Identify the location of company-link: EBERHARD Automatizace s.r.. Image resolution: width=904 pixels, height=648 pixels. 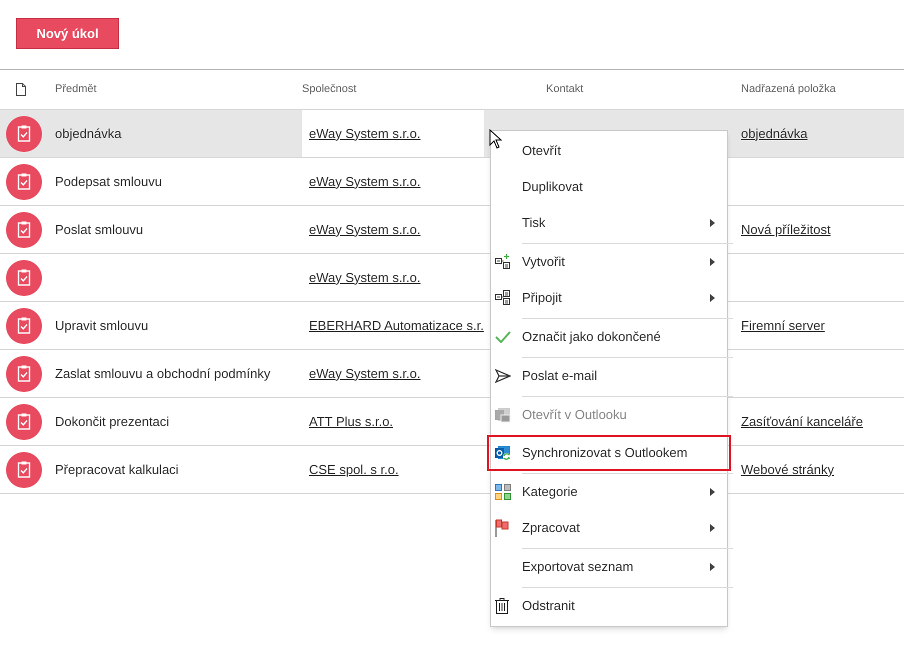
(396, 326).